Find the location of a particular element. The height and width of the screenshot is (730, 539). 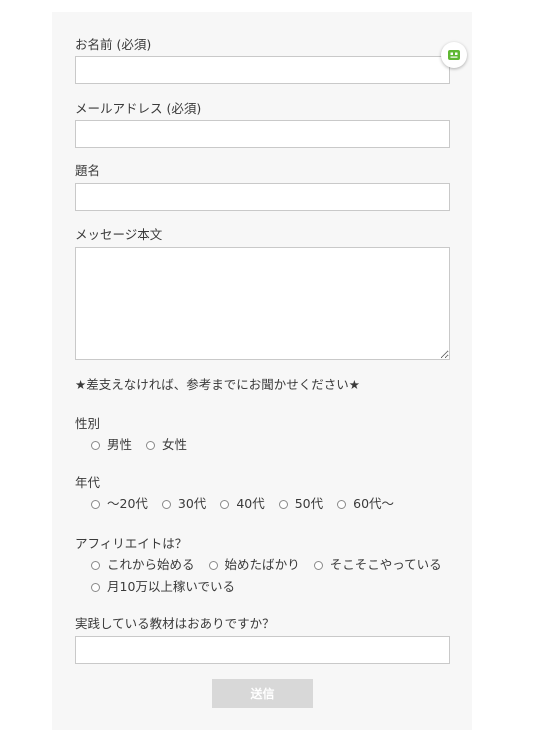

affiliate-option-just-started: 始めたばかり is located at coordinates (254, 565).